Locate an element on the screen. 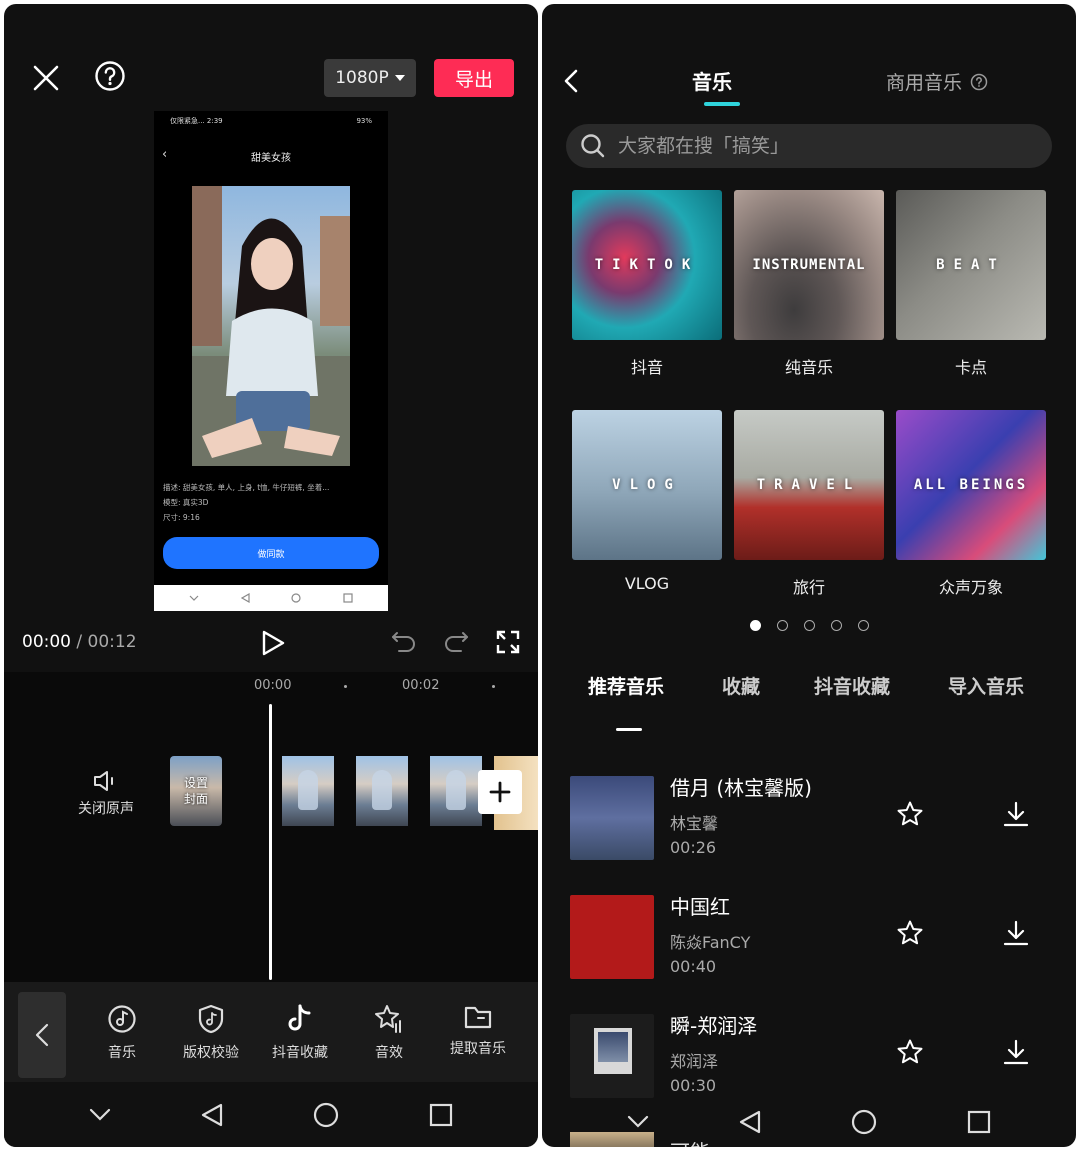 The image size is (1080, 1151). fullscreen-icon is located at coordinates (508, 642).